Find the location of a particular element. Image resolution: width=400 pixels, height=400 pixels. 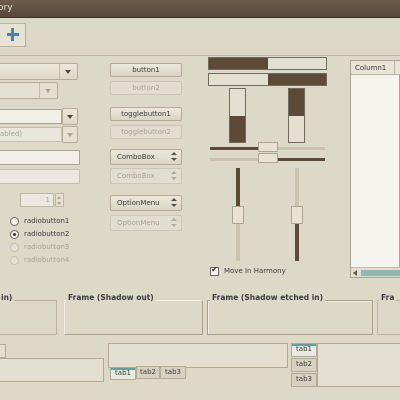

chevron-left-icon is located at coordinates (355, 273).